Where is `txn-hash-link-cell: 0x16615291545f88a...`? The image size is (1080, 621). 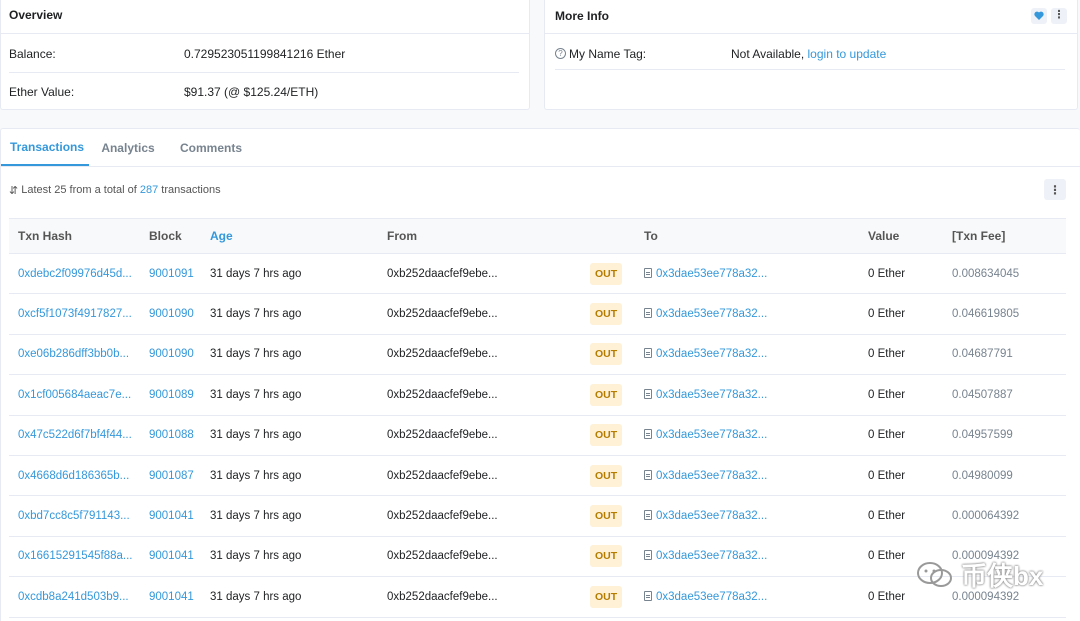 txn-hash-link-cell: 0x16615291545f88a... is located at coordinates (74, 557).